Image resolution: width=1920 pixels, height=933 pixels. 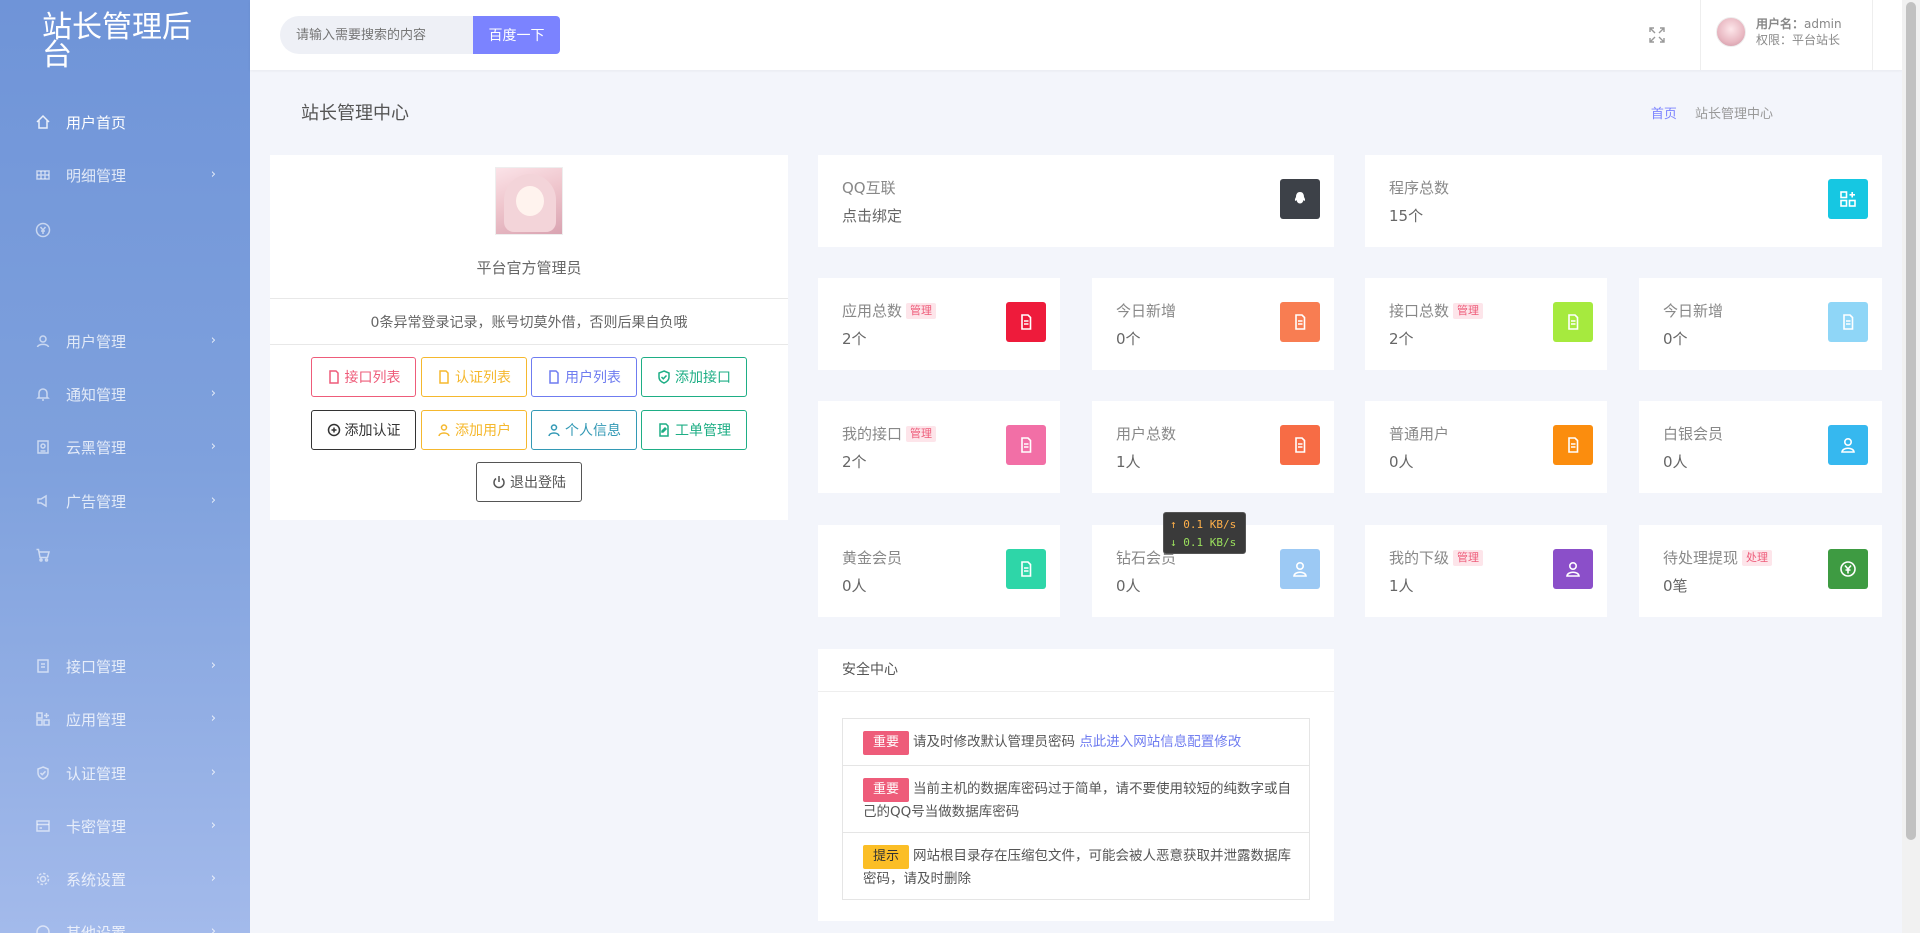 I want to click on stat-label: QQ互联, so click(x=869, y=188).